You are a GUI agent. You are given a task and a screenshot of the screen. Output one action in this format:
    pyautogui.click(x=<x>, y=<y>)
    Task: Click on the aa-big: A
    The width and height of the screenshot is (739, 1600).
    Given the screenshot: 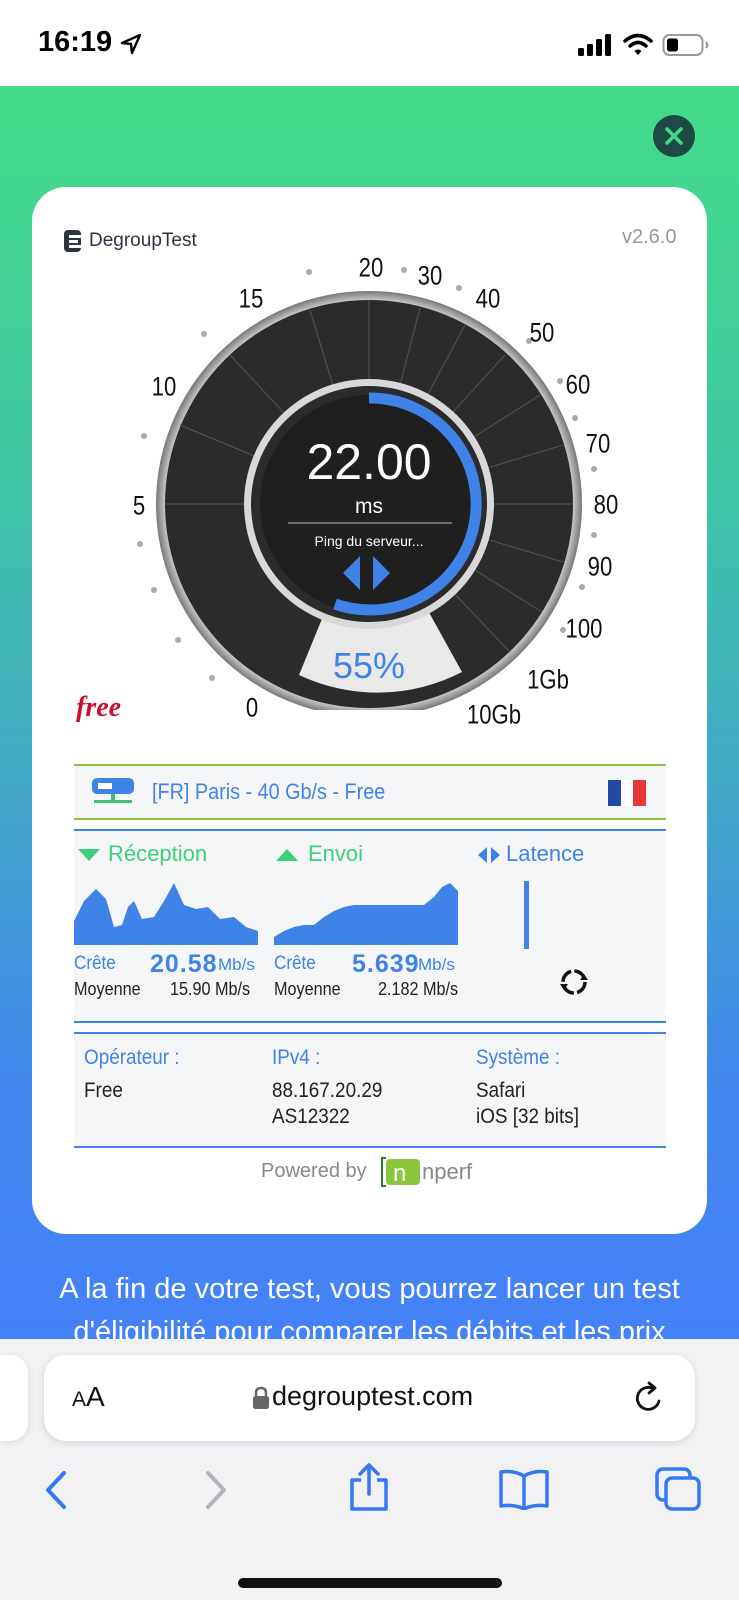 What is the action you would take?
    pyautogui.click(x=95, y=1396)
    